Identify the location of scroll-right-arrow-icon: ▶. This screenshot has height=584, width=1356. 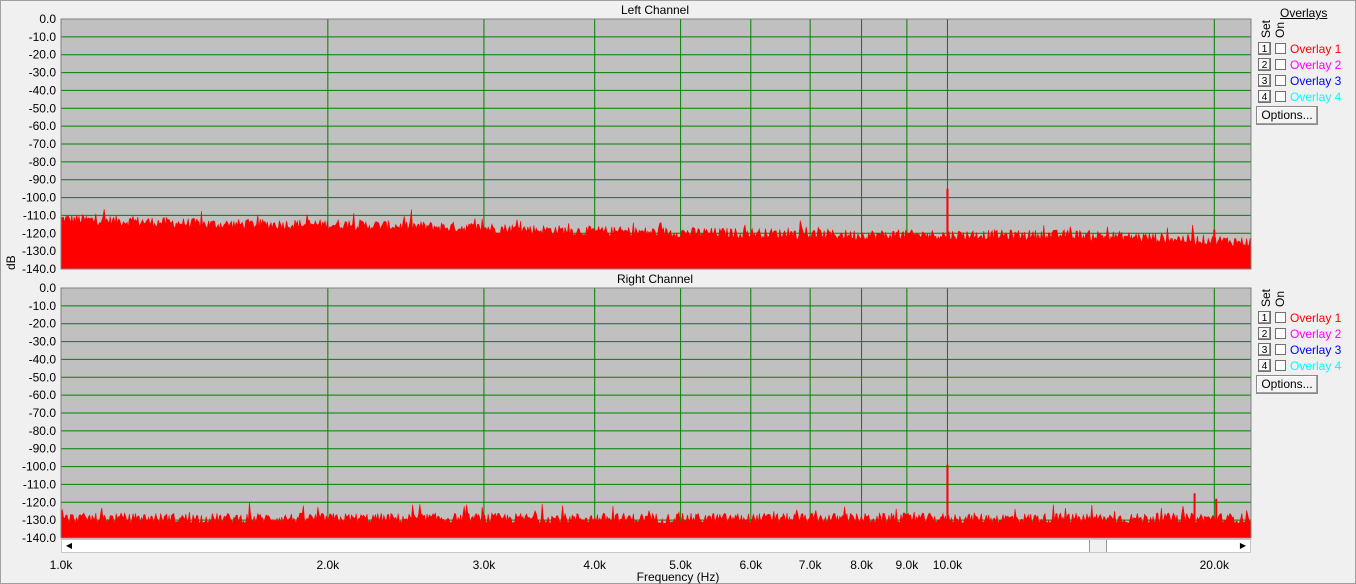
(1243, 546).